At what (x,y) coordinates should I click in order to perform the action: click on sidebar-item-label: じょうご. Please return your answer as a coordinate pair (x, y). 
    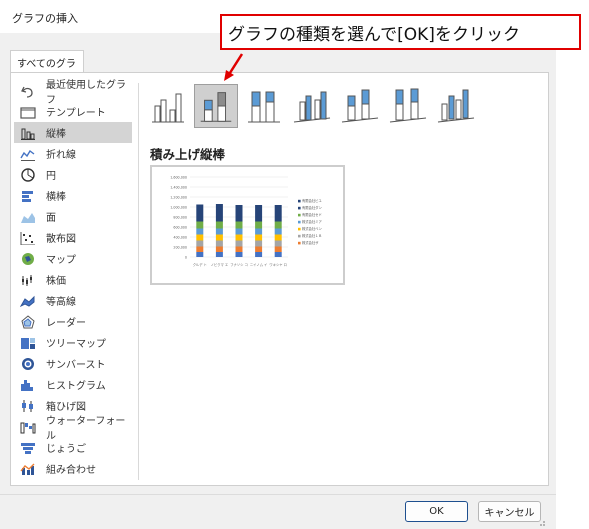
    Looking at the image, I should click on (66, 449).